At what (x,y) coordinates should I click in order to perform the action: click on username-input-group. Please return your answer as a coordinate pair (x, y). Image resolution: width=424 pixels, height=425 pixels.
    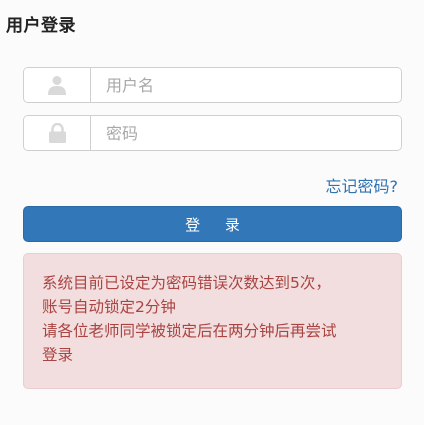
    Looking at the image, I should click on (212, 85).